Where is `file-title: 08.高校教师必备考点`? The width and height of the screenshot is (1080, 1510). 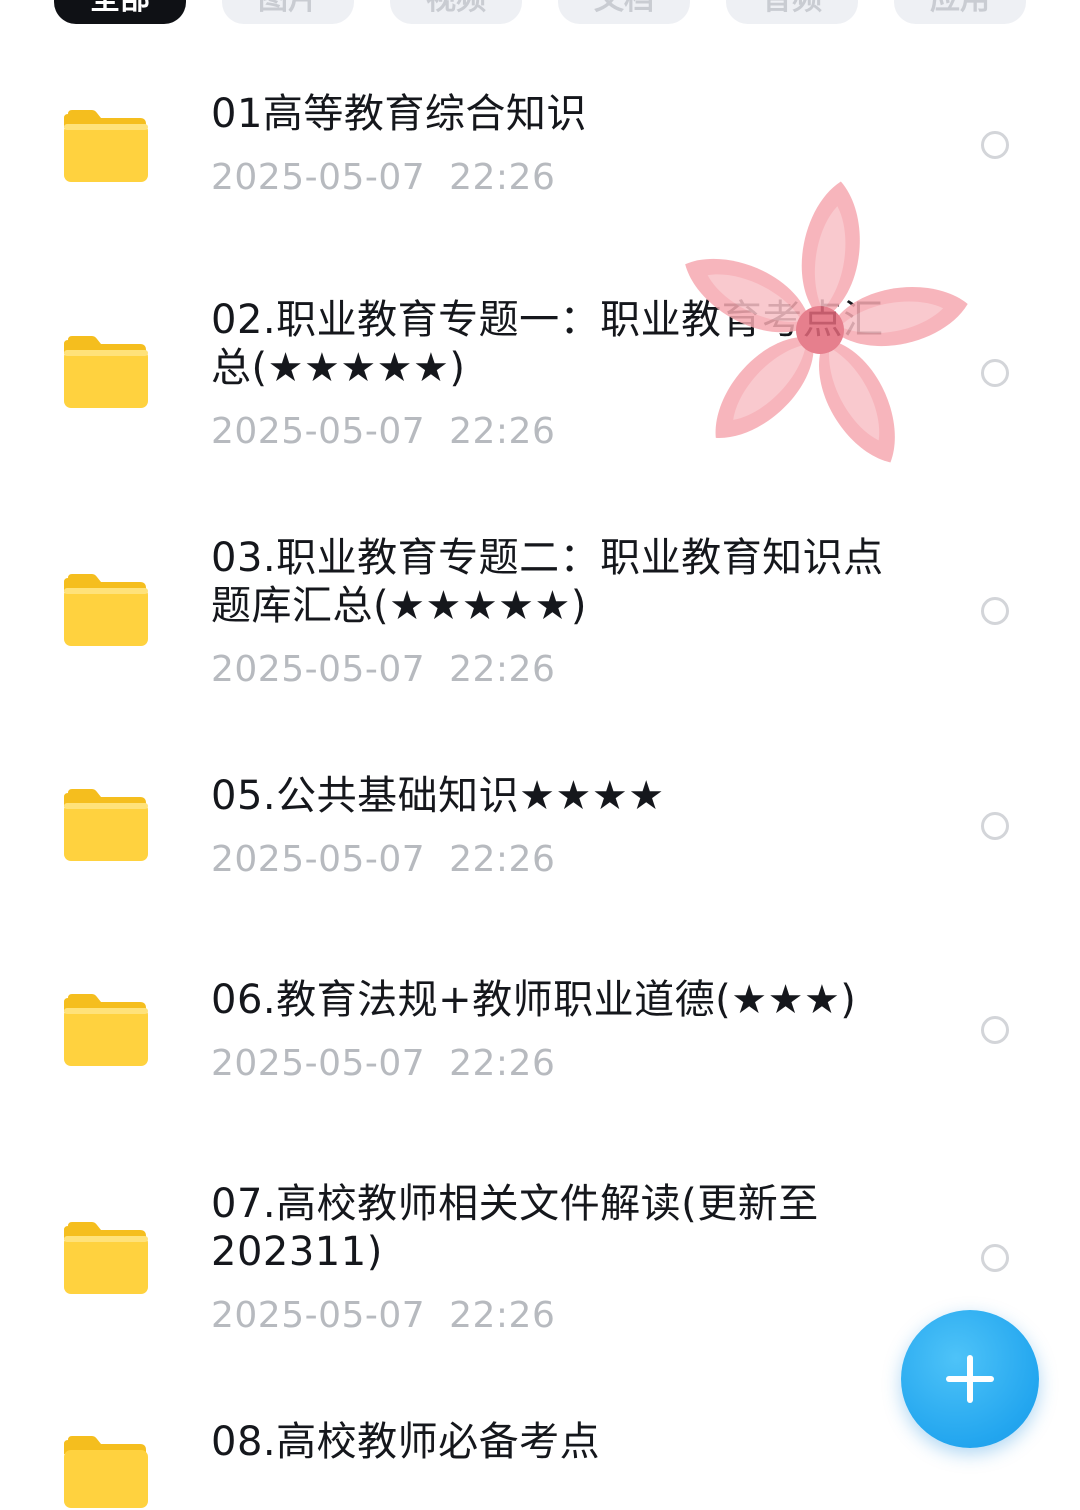
file-title: 08.高校教师必备考点 is located at coordinates (406, 1442).